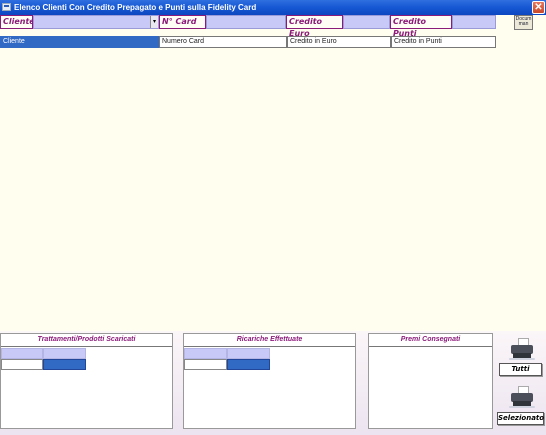  I want to click on docman-label: Docum man, so click(523, 21).